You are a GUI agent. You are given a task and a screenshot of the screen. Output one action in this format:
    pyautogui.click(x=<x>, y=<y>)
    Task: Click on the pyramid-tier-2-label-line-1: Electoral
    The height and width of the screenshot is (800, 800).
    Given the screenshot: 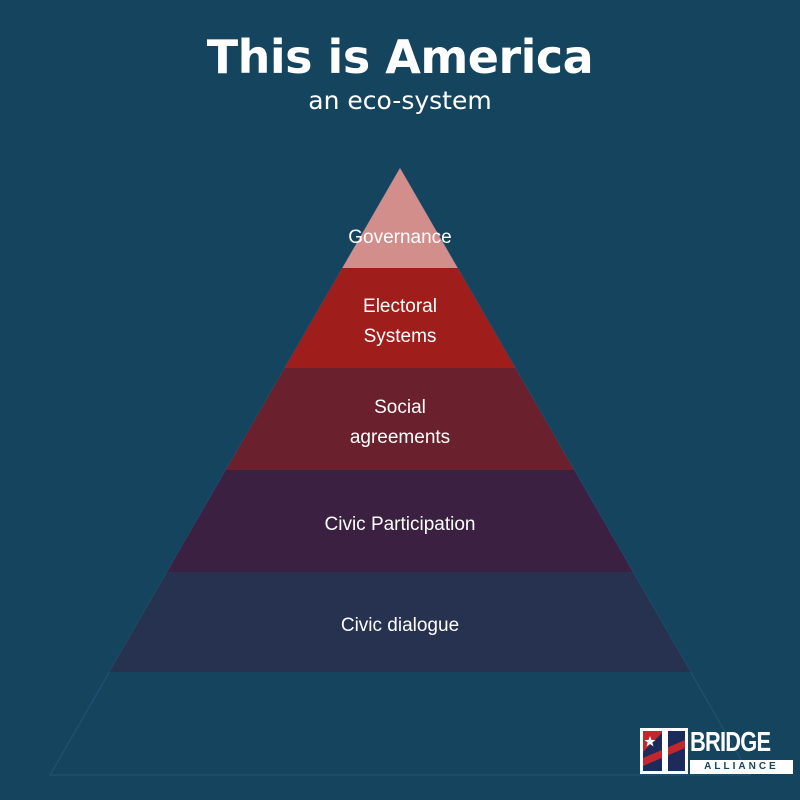 What is the action you would take?
    pyautogui.click(x=400, y=306)
    